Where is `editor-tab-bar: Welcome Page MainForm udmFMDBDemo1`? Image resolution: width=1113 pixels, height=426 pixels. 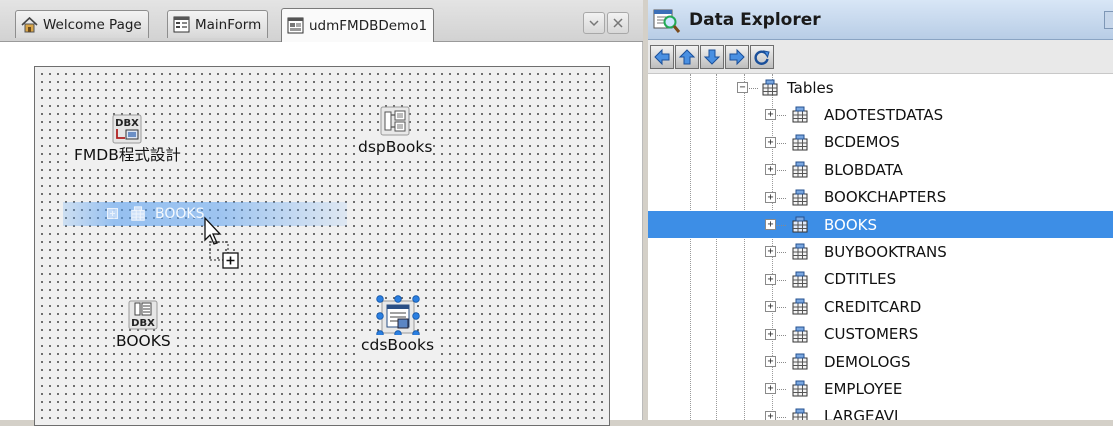 editor-tab-bar: Welcome Page MainForm udmFMDBDemo1 is located at coordinates (321, 21).